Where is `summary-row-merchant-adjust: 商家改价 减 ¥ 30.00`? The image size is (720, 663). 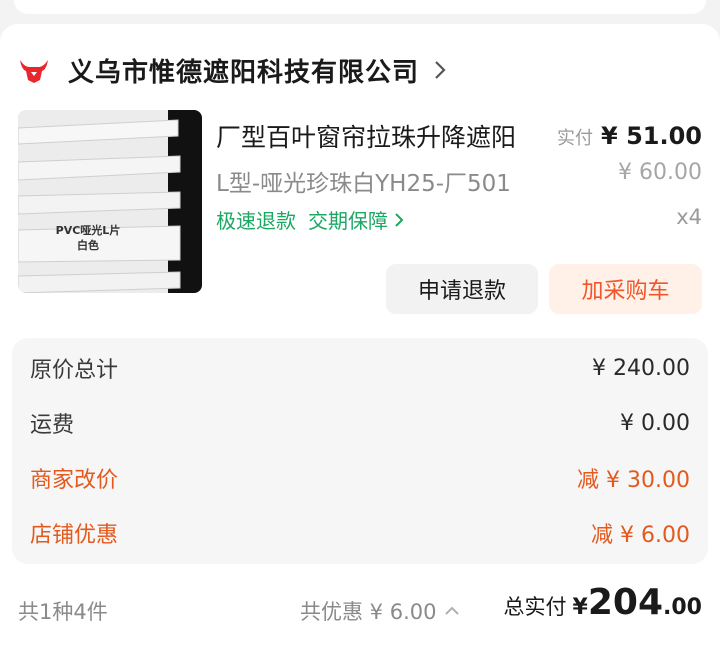 summary-row-merchant-adjust: 商家改价 减 ¥ 30.00 is located at coordinates (360, 478).